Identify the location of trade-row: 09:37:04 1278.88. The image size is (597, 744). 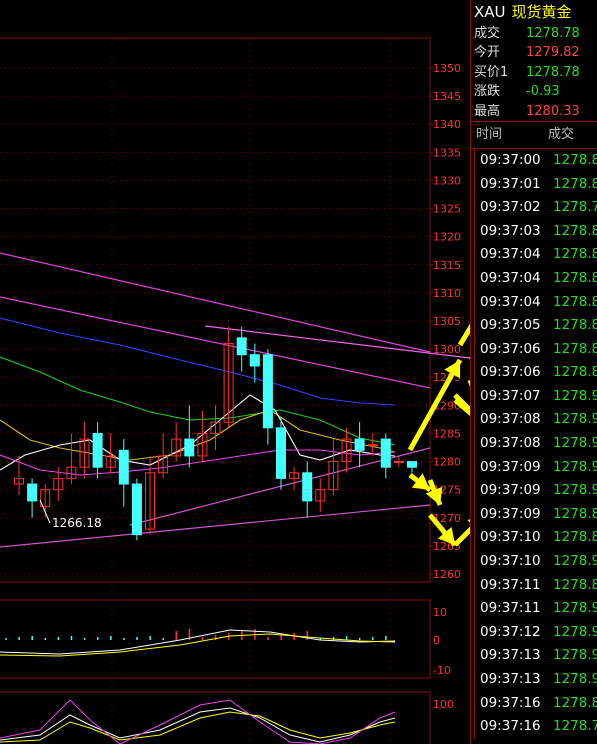
(536, 255).